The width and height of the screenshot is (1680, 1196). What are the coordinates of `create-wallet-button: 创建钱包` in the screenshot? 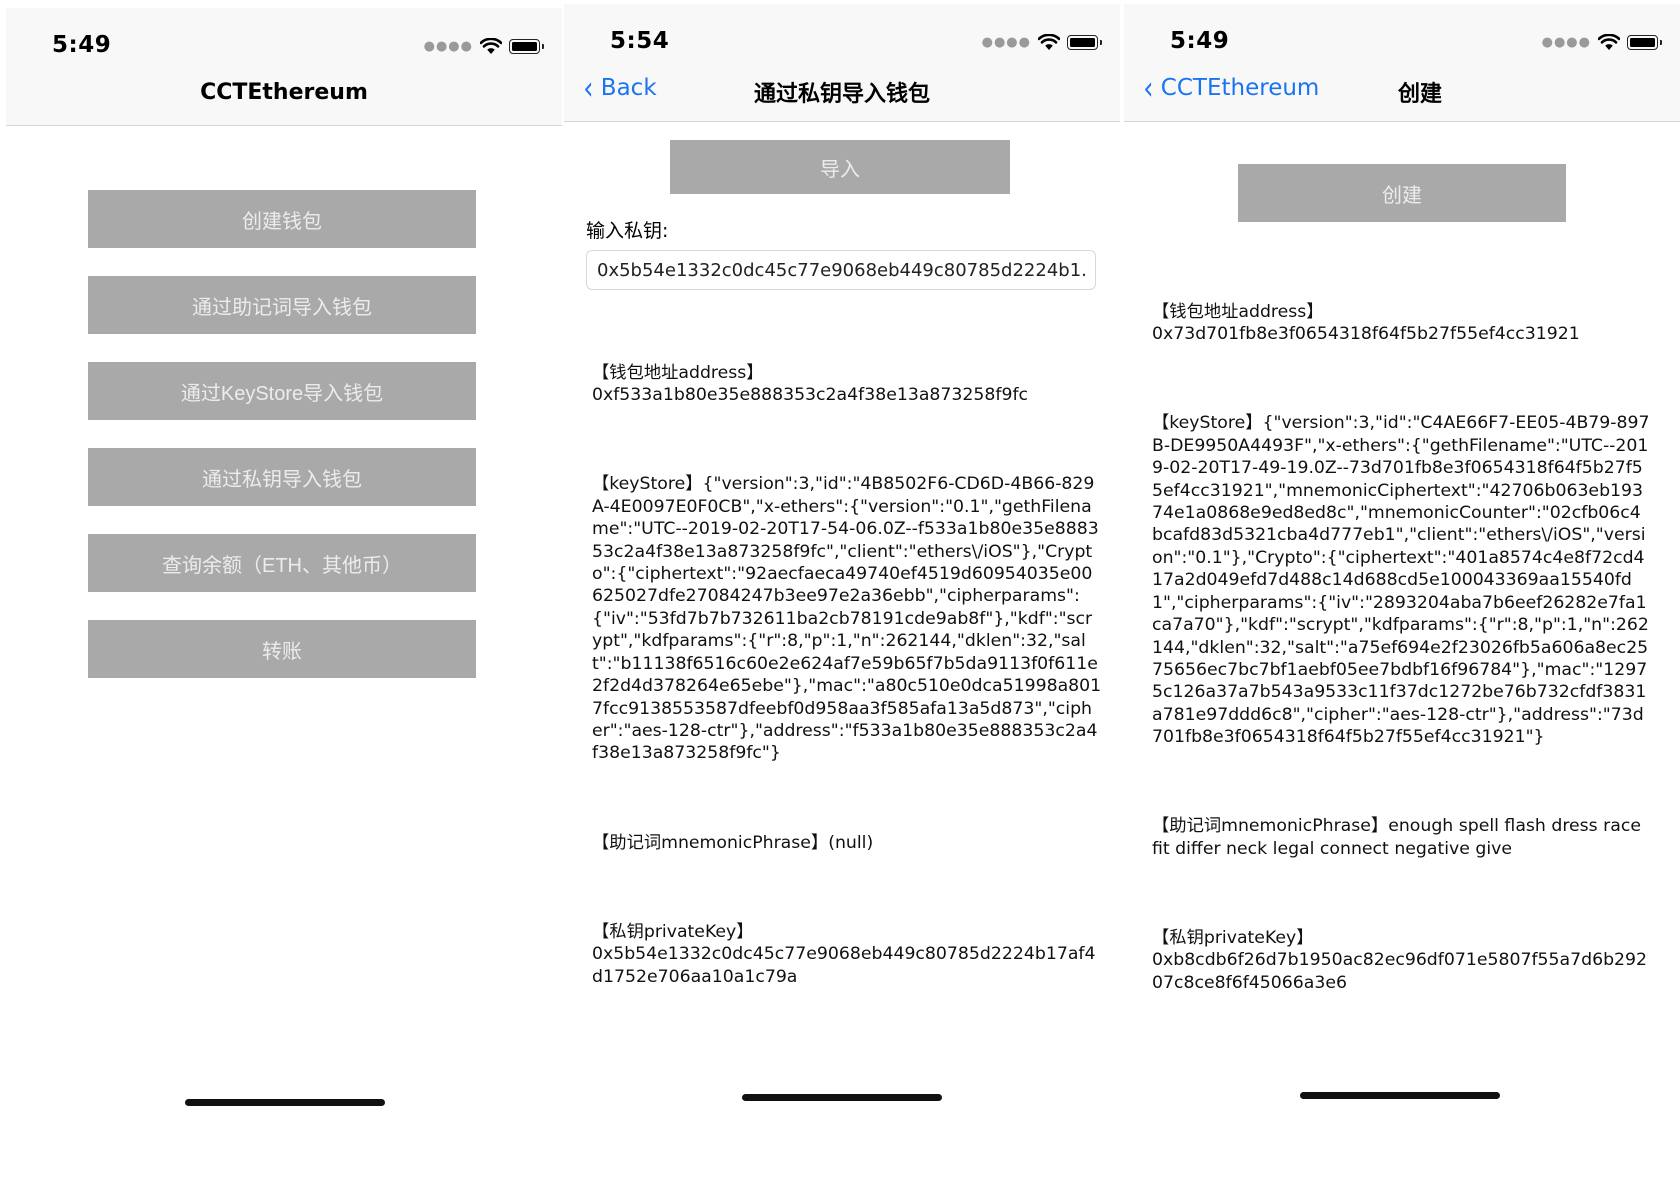 It's located at (282, 219).